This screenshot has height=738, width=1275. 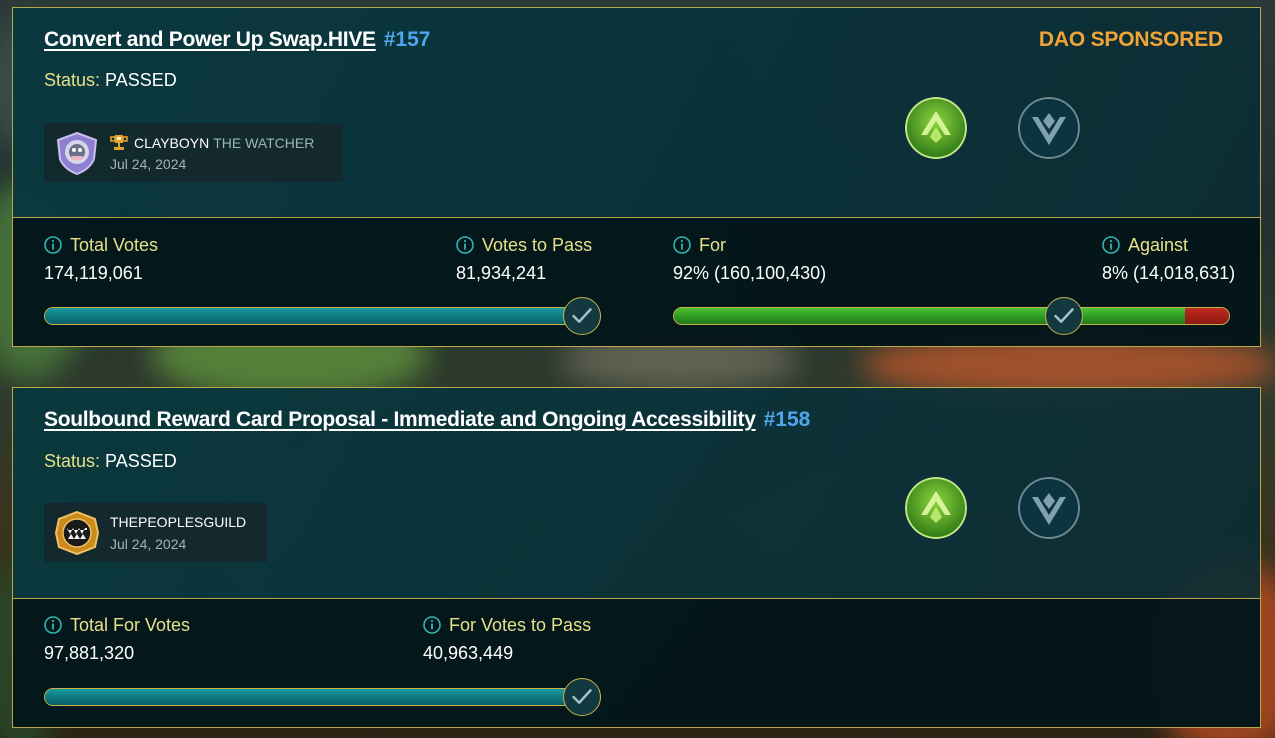 I want to click on author-name: CLAYBOYN, so click(x=172, y=143).